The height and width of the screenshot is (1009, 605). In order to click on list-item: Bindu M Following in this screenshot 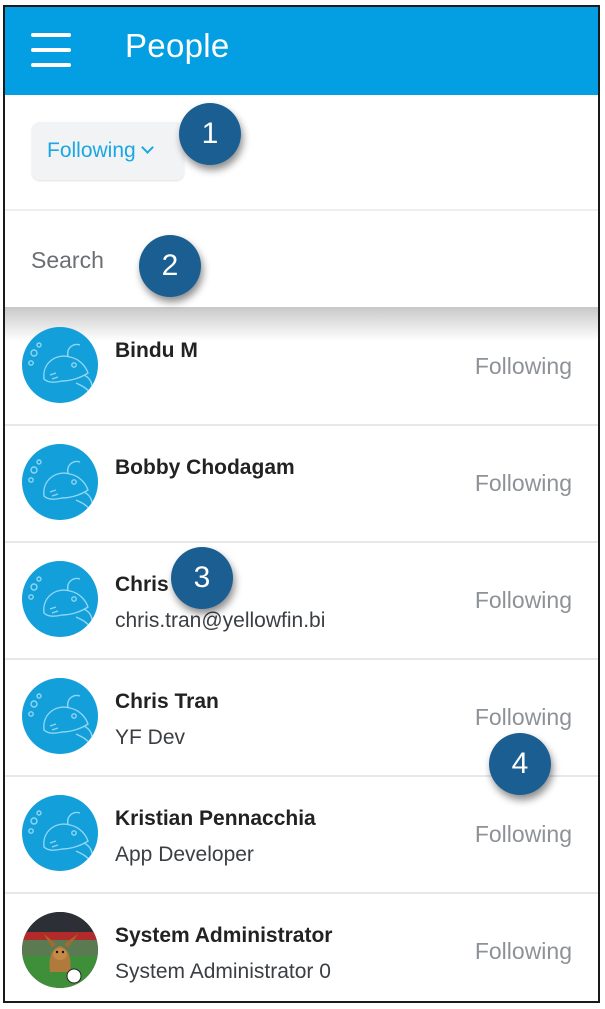, I will do `click(301, 367)`.